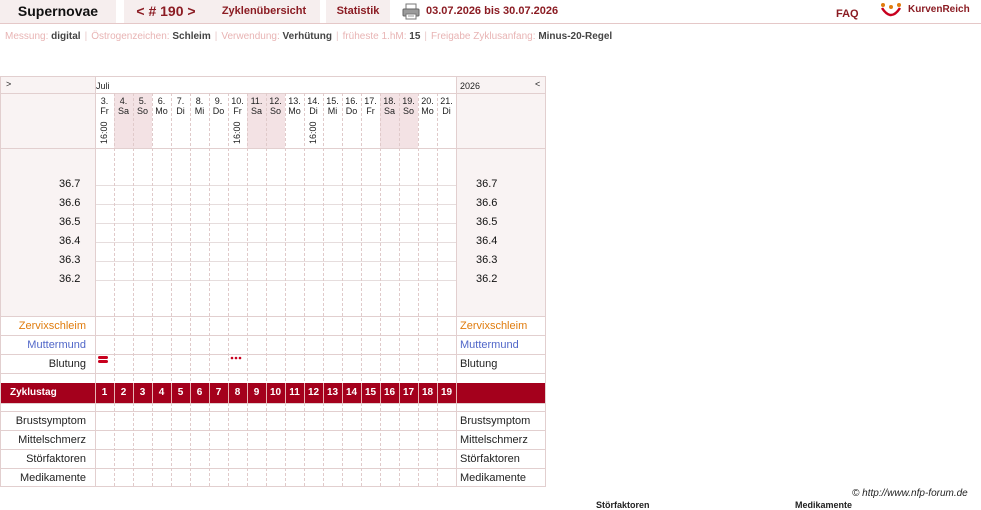  I want to click on info-label: Verwendung:, so click(250, 36).